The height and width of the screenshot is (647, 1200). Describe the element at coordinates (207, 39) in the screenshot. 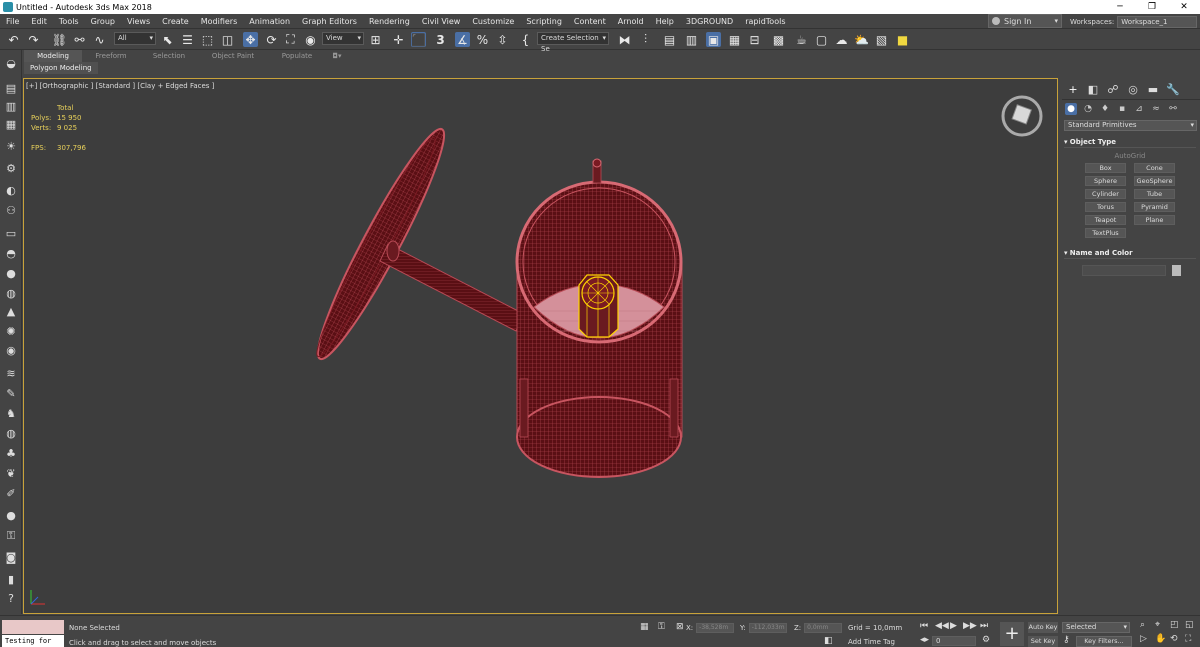

I see `rectangular-selection-icon: ⬚` at that location.